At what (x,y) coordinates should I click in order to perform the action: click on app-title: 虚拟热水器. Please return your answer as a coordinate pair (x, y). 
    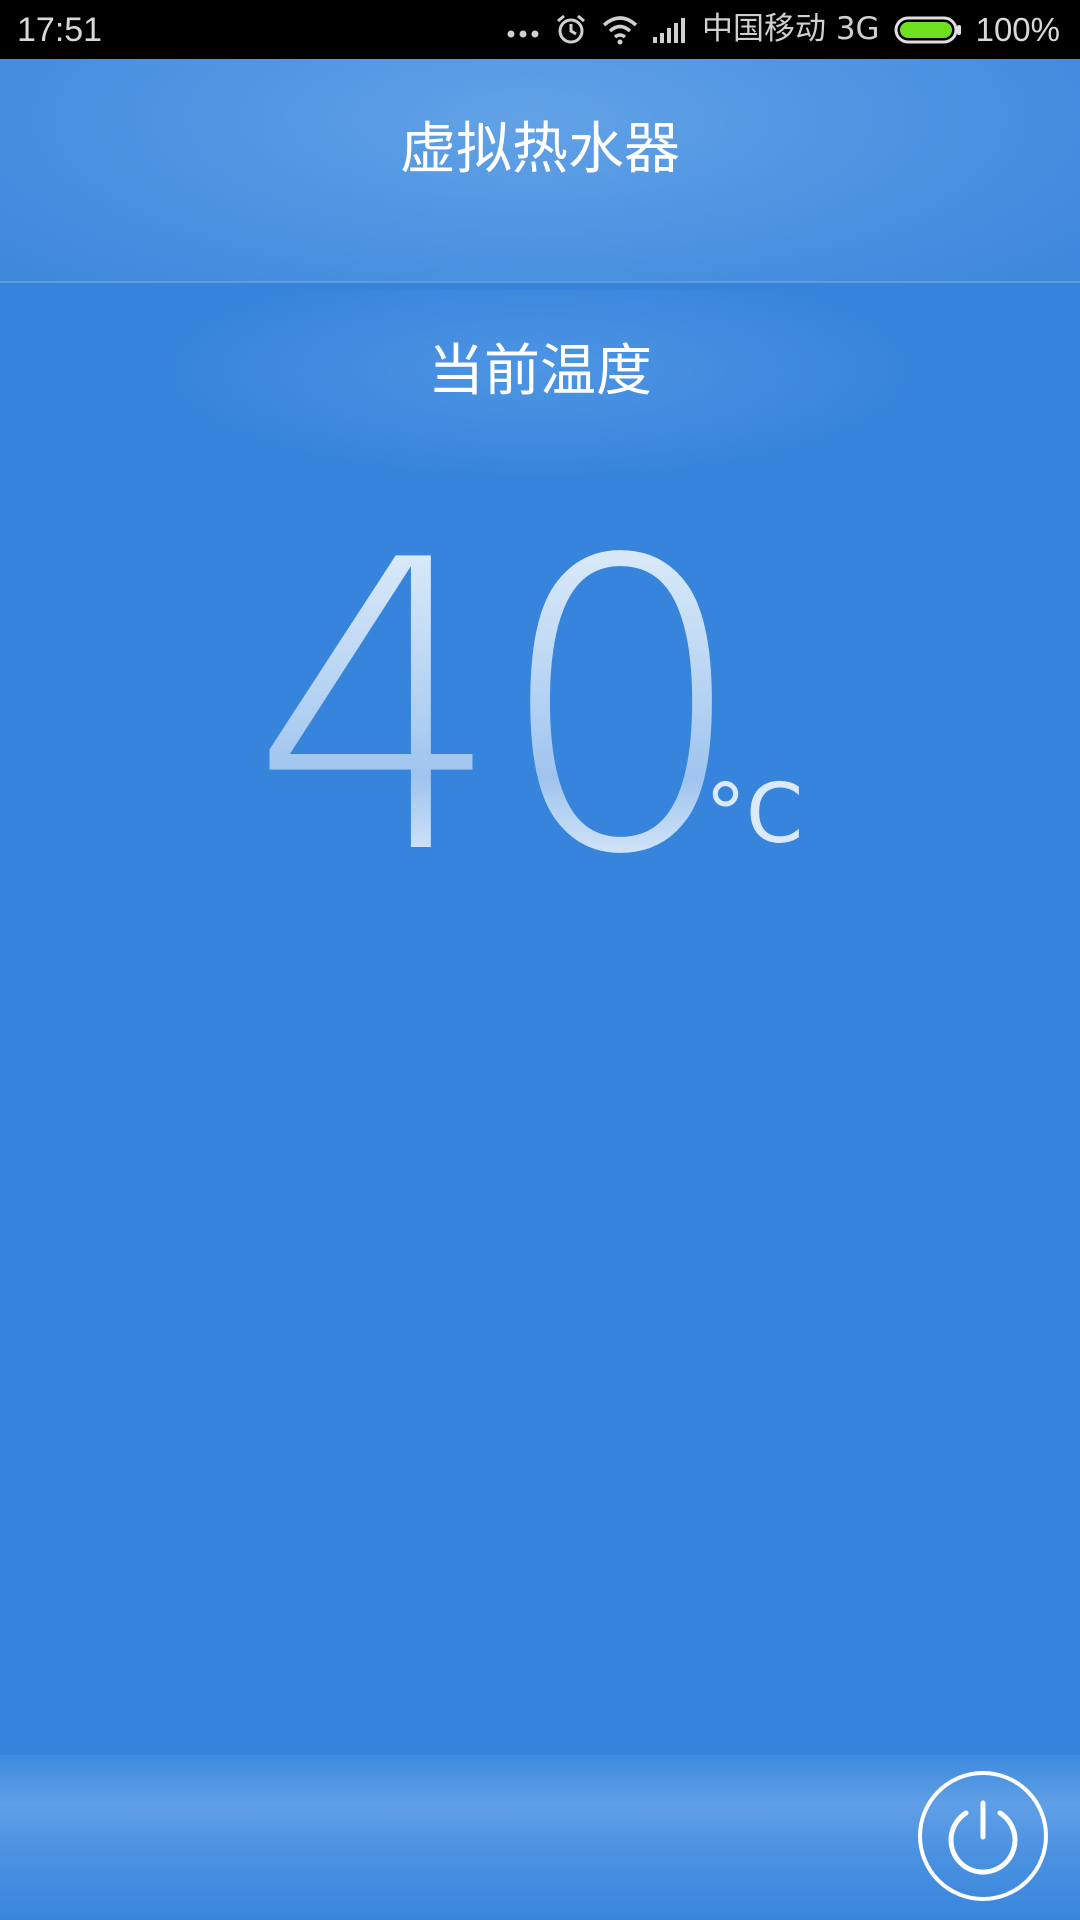
    Looking at the image, I should click on (540, 149).